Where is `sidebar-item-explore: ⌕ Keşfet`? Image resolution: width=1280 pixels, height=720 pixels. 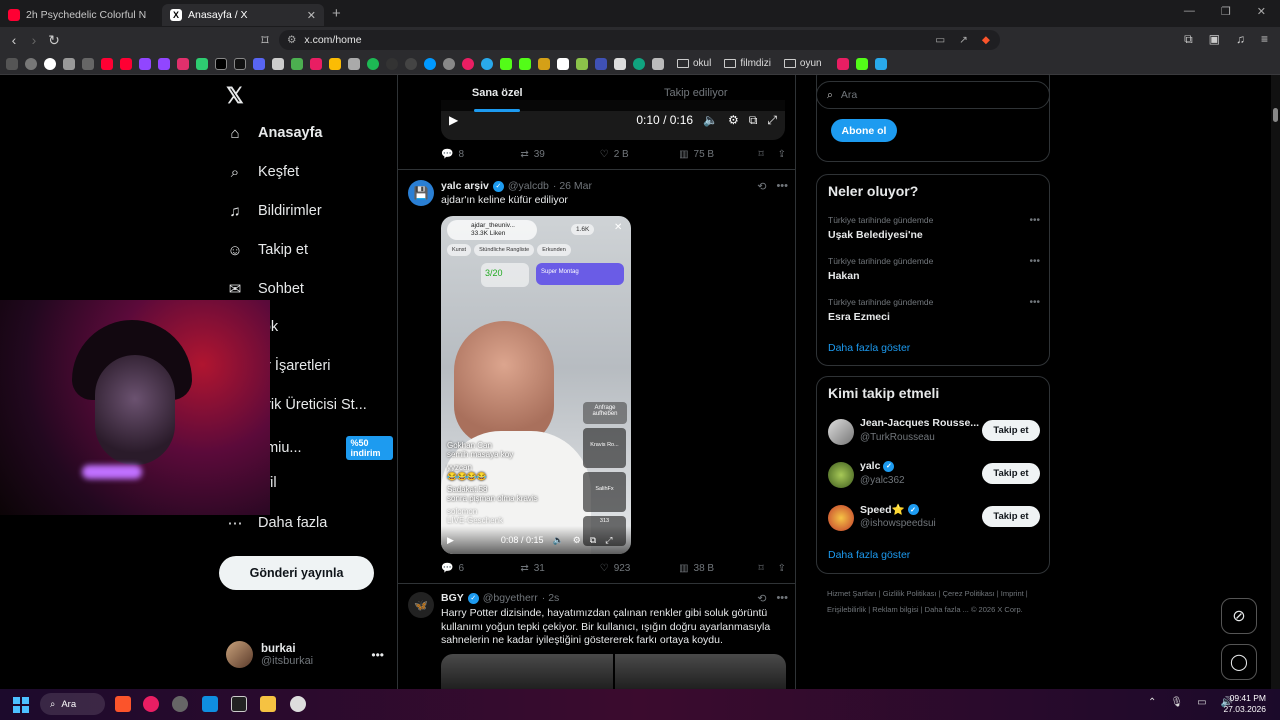
sidebar-item-explore: ⌕ Keşfet is located at coordinates (262, 172).